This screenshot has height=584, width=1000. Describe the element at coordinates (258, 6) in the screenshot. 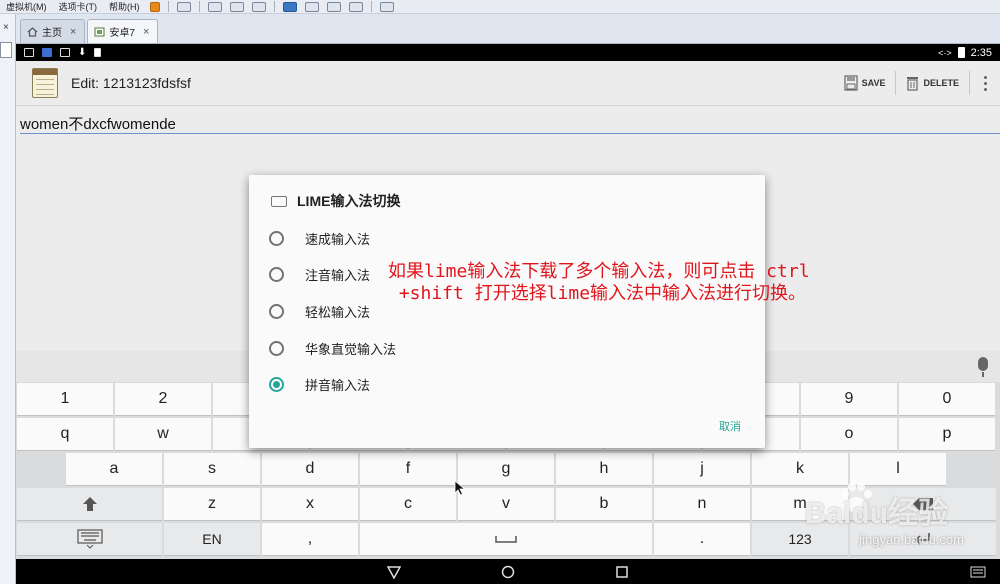

I see `snapshot-manager-icon` at that location.